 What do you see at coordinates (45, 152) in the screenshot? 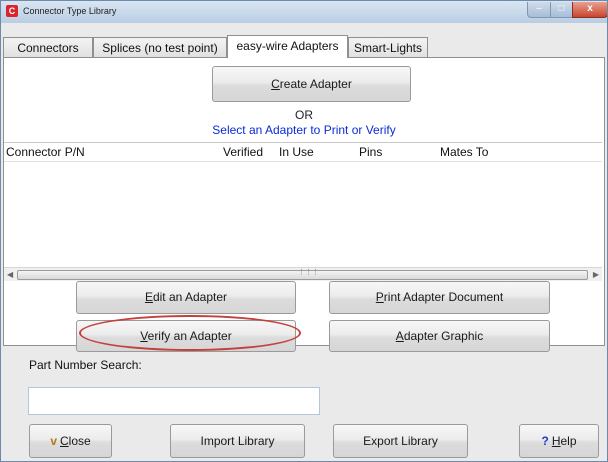
I see `column-header-connector-pn: Connector P/N` at bounding box center [45, 152].